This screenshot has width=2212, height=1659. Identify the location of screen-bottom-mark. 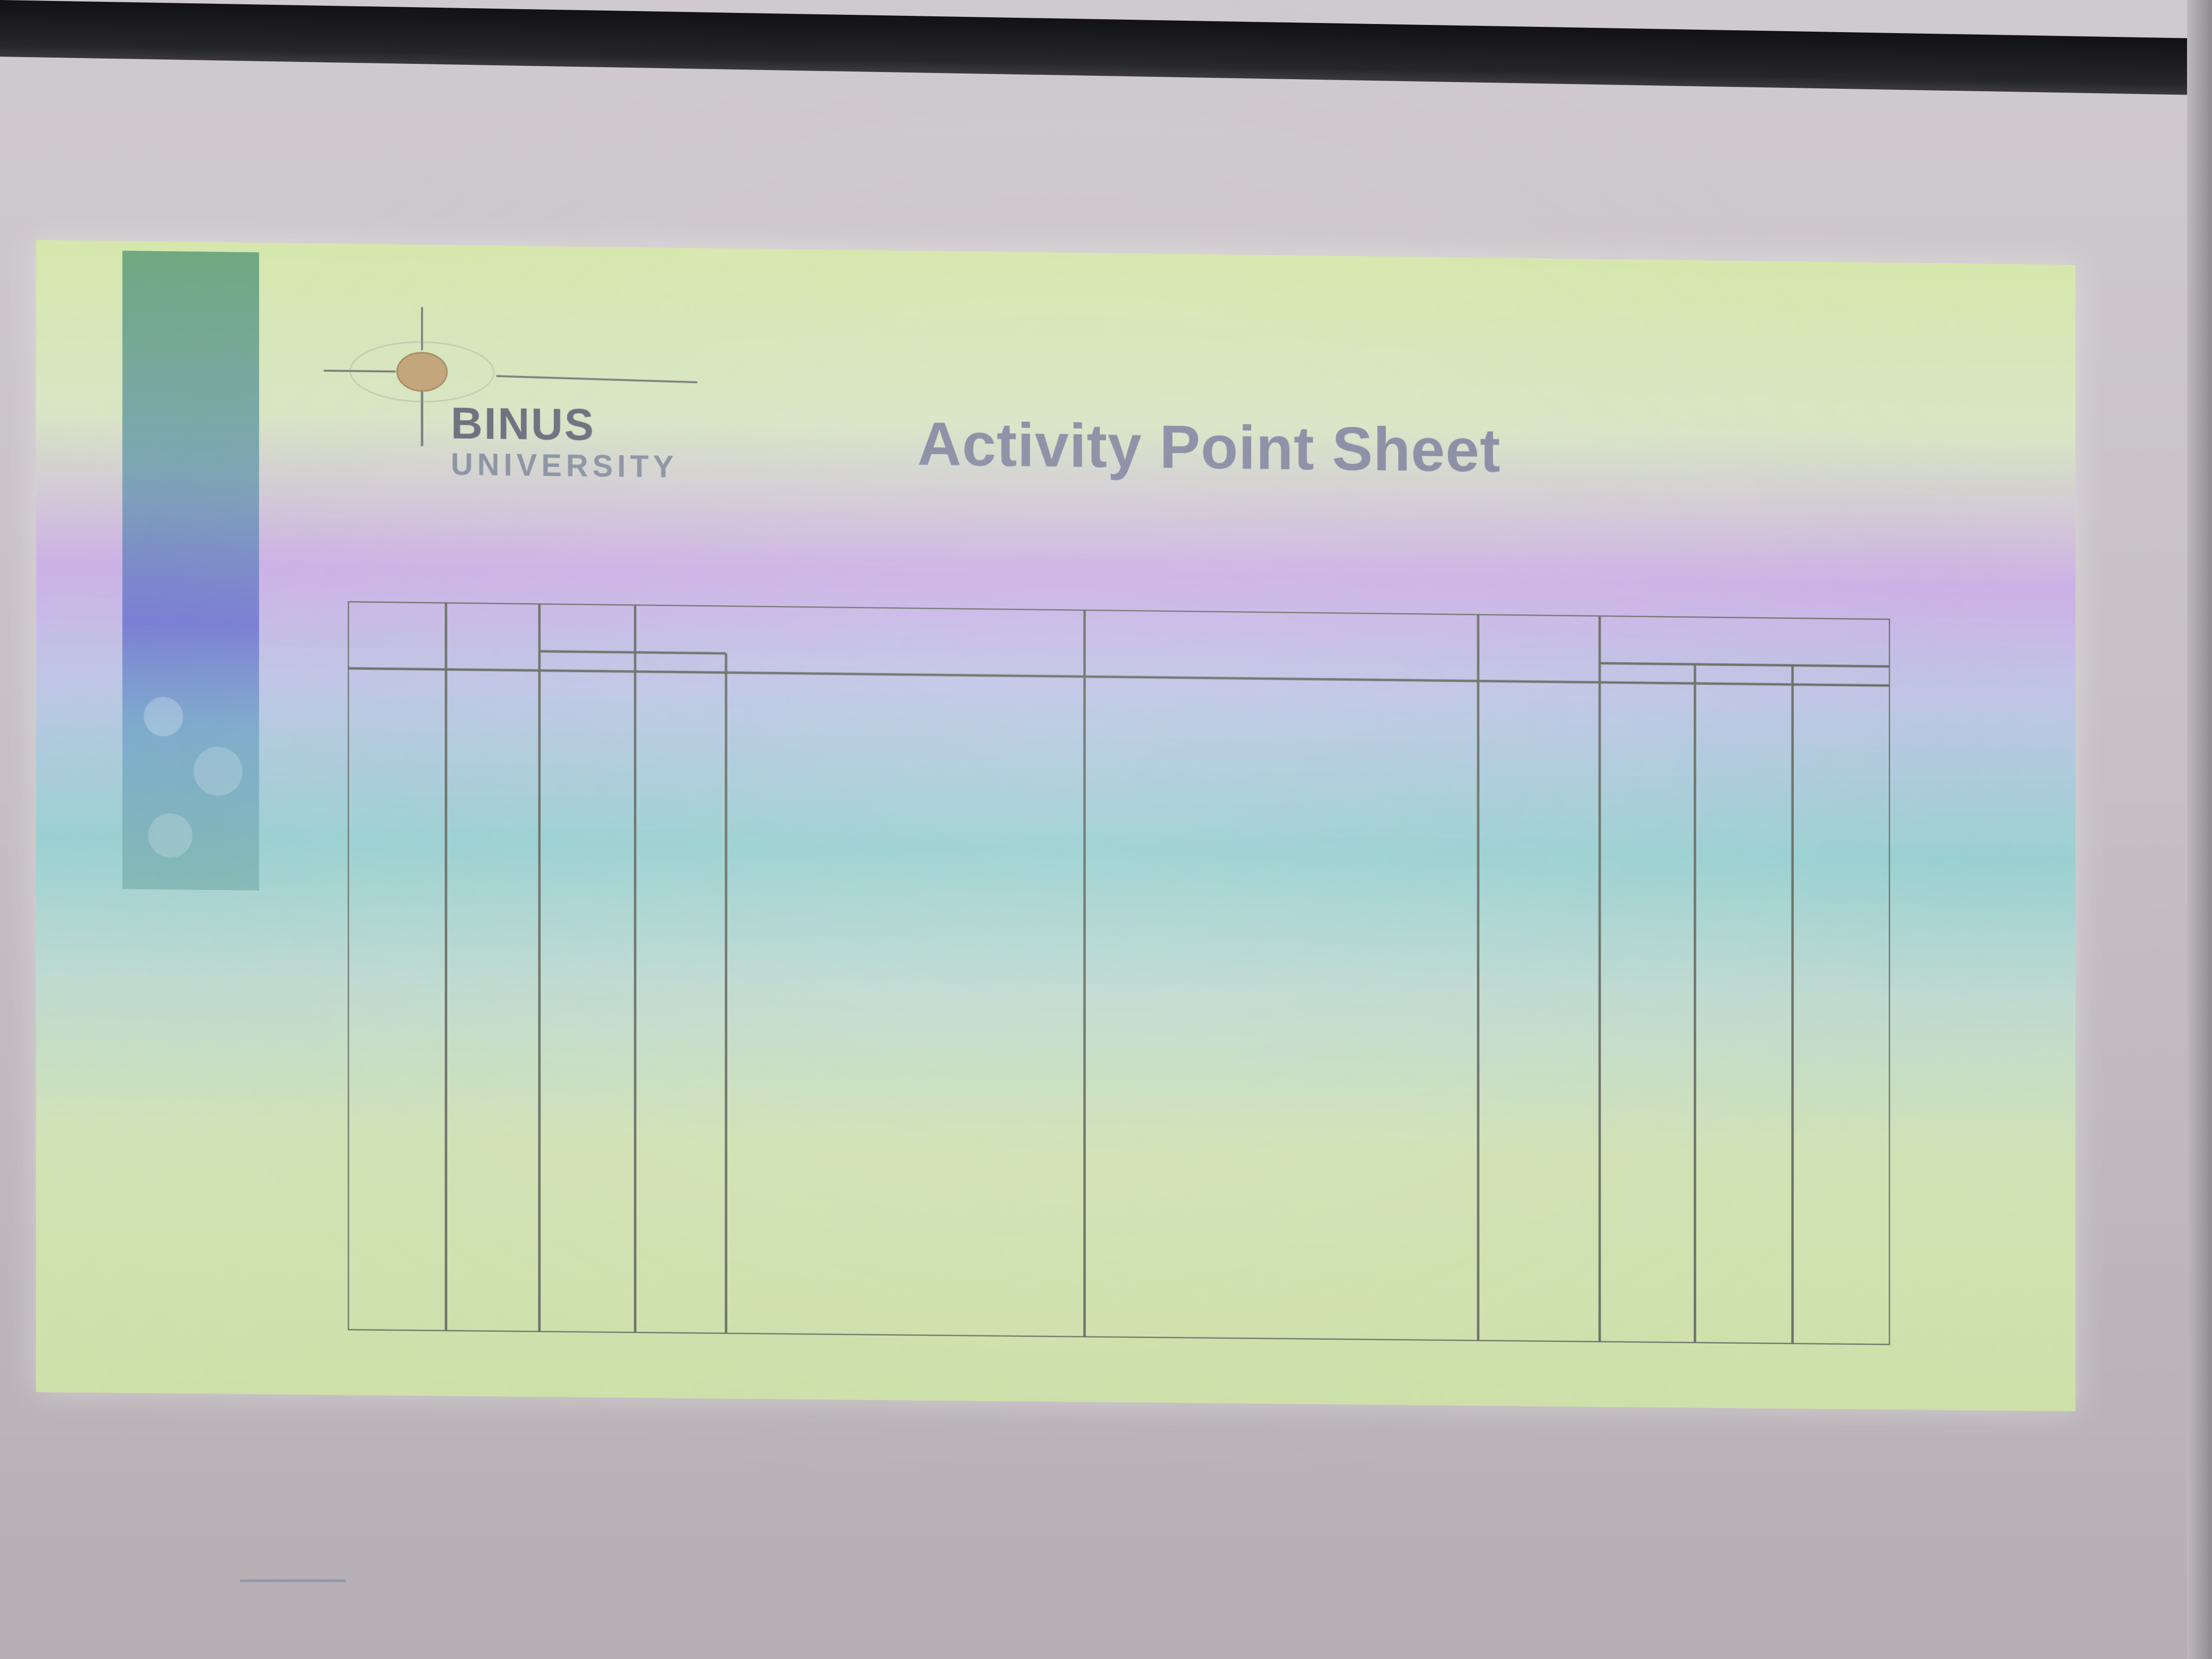
(293, 1580).